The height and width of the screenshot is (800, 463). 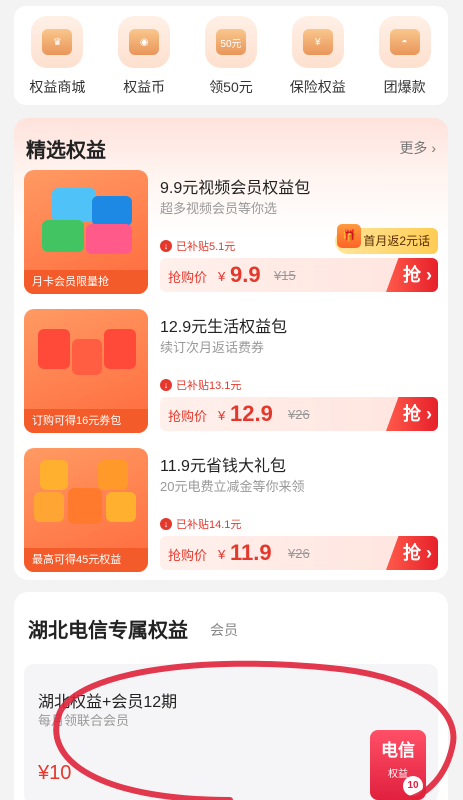 I want to click on product-title: 湖北权益+会员12期, so click(x=108, y=702).